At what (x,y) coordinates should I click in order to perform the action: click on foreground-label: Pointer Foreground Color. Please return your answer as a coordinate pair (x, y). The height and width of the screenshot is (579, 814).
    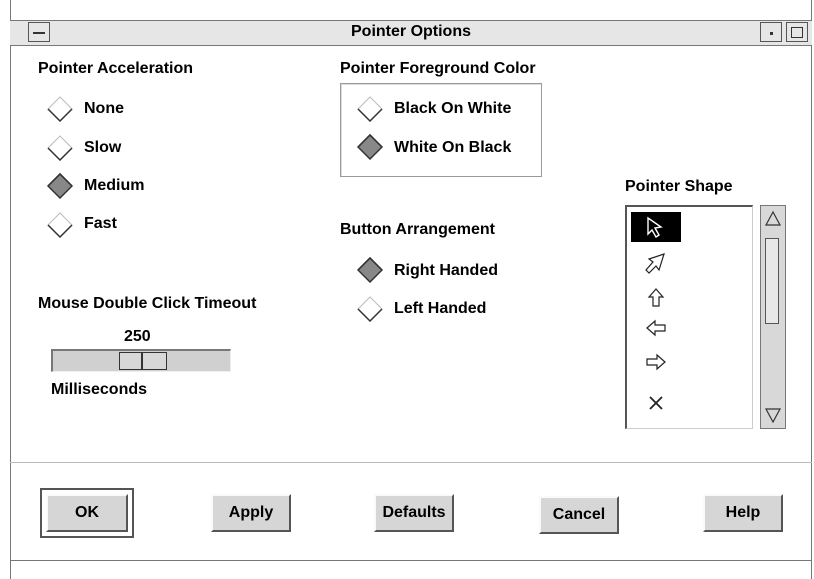
    Looking at the image, I should click on (438, 68).